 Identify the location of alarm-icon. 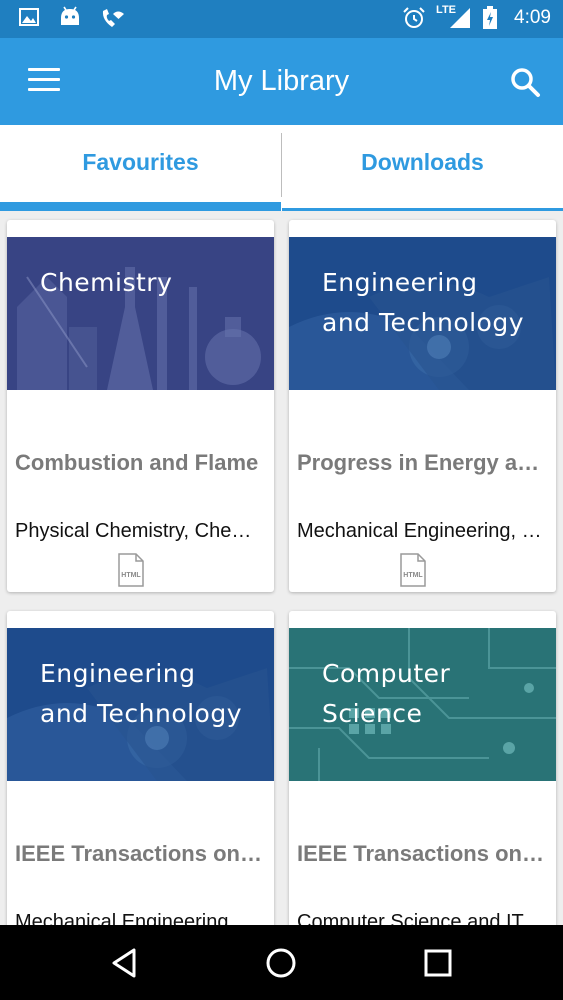
(414, 17).